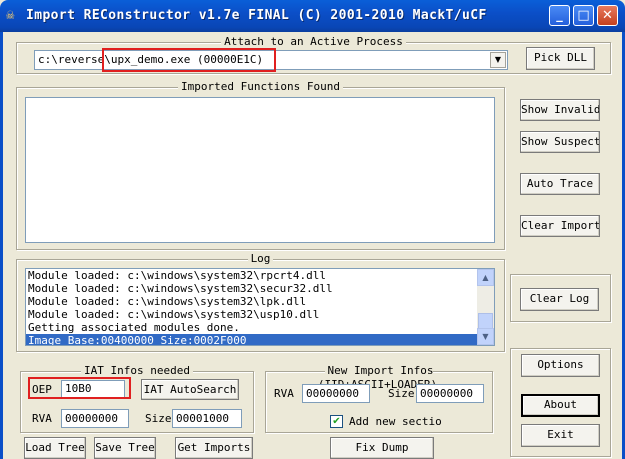 The image size is (625, 459). I want to click on iat-autosearch-button: IAT AutoSearch, so click(190, 389).